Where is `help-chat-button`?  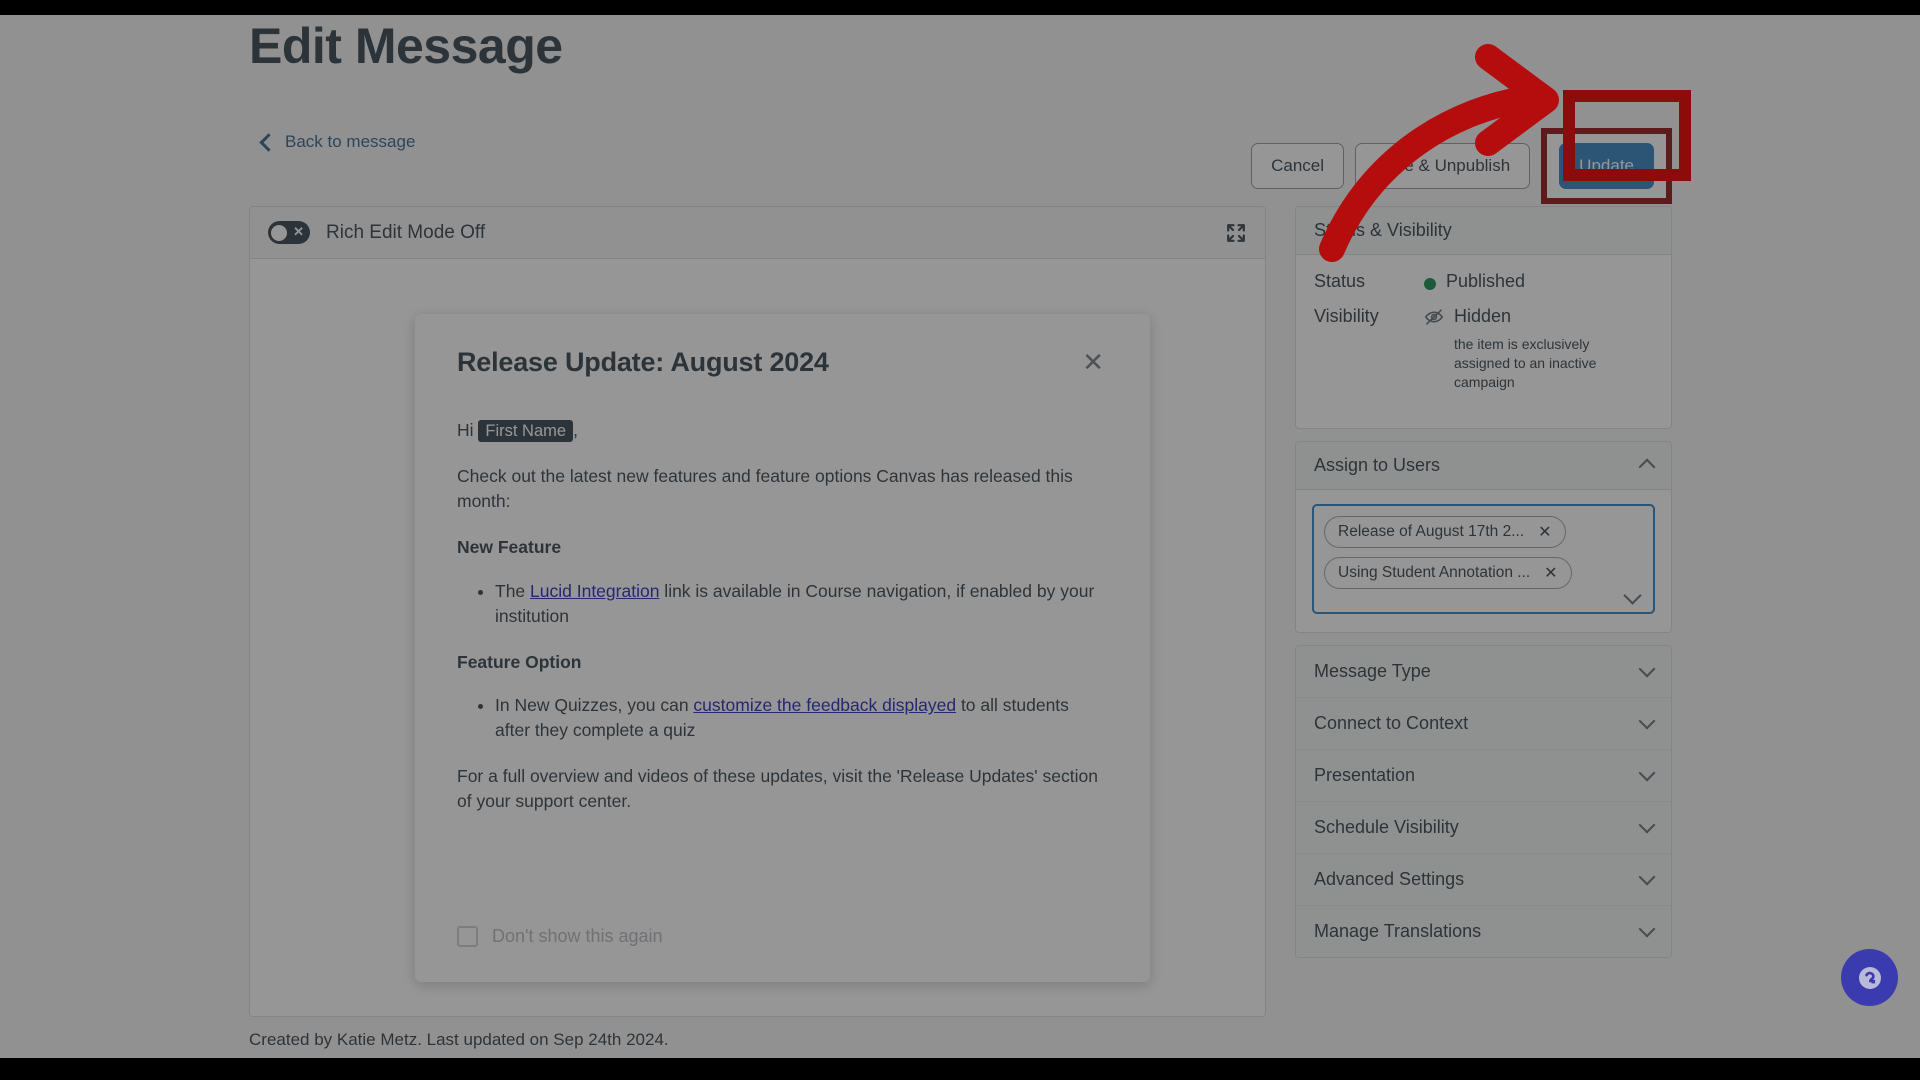
help-chat-button is located at coordinates (1869, 977).